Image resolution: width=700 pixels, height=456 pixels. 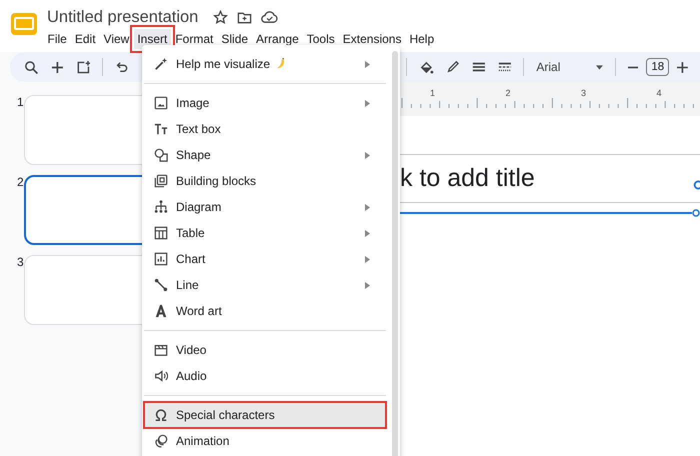 What do you see at coordinates (161, 376) in the screenshot?
I see `audio-icon` at bounding box center [161, 376].